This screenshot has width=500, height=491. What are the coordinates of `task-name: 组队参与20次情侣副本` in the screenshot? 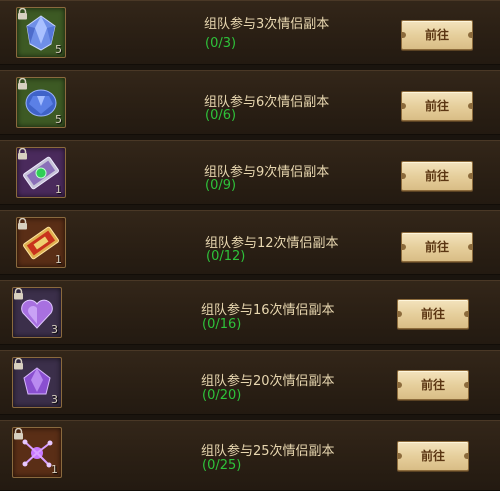 It's located at (268, 381).